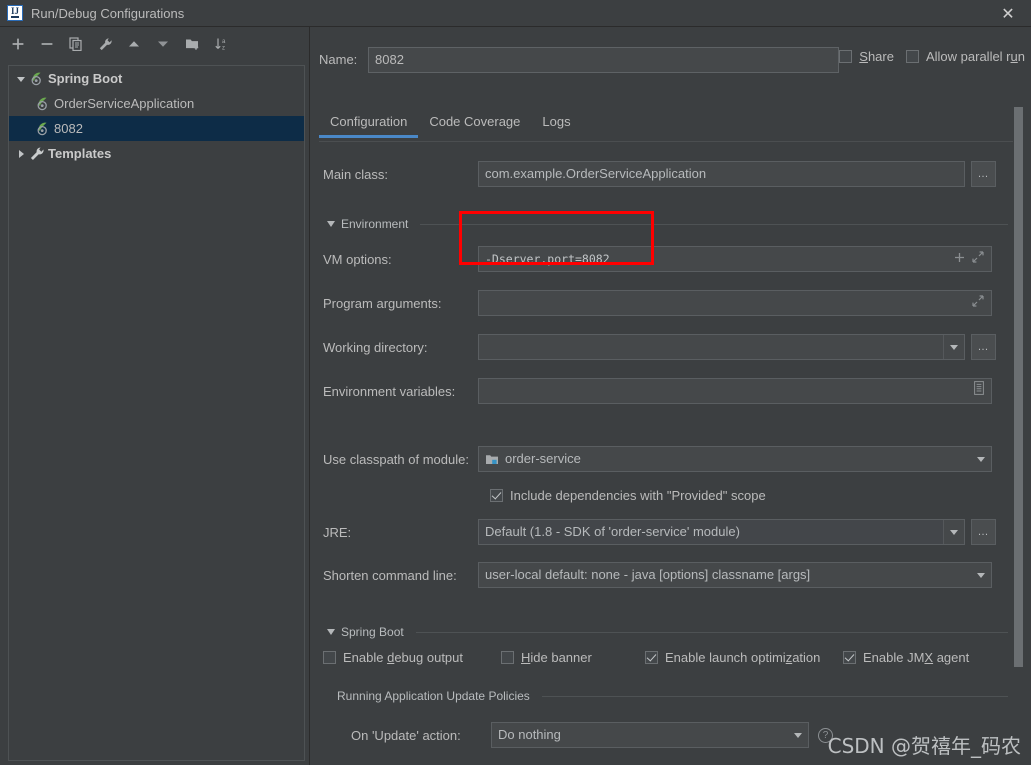 The height and width of the screenshot is (765, 1031). Describe the element at coordinates (375, 224) in the screenshot. I see `environment-section-label: Environment` at that location.